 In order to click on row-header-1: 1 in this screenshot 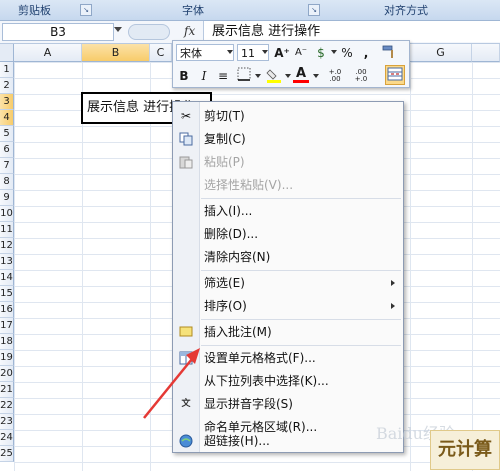, I will do `click(7, 70)`.